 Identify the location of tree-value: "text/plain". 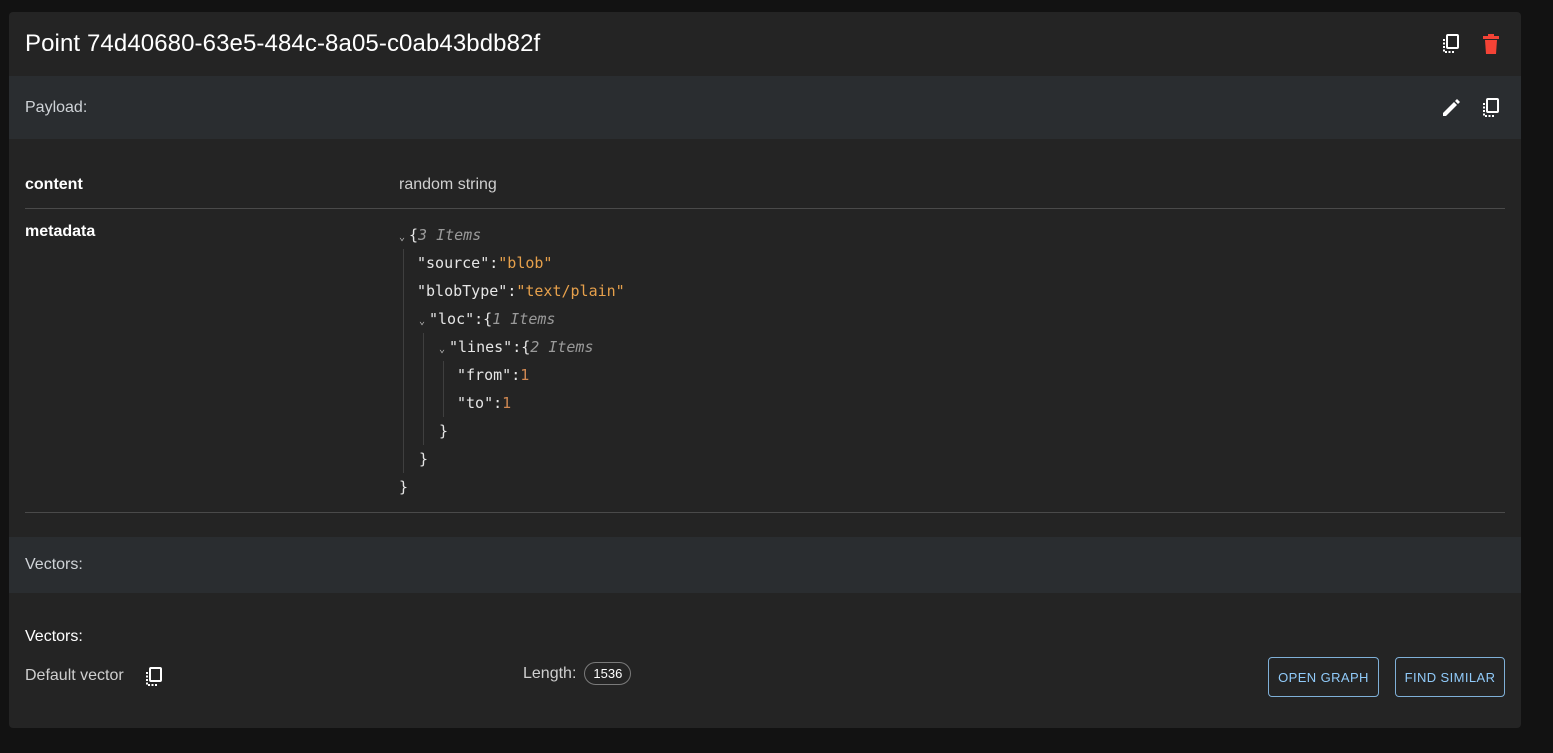
(570, 291).